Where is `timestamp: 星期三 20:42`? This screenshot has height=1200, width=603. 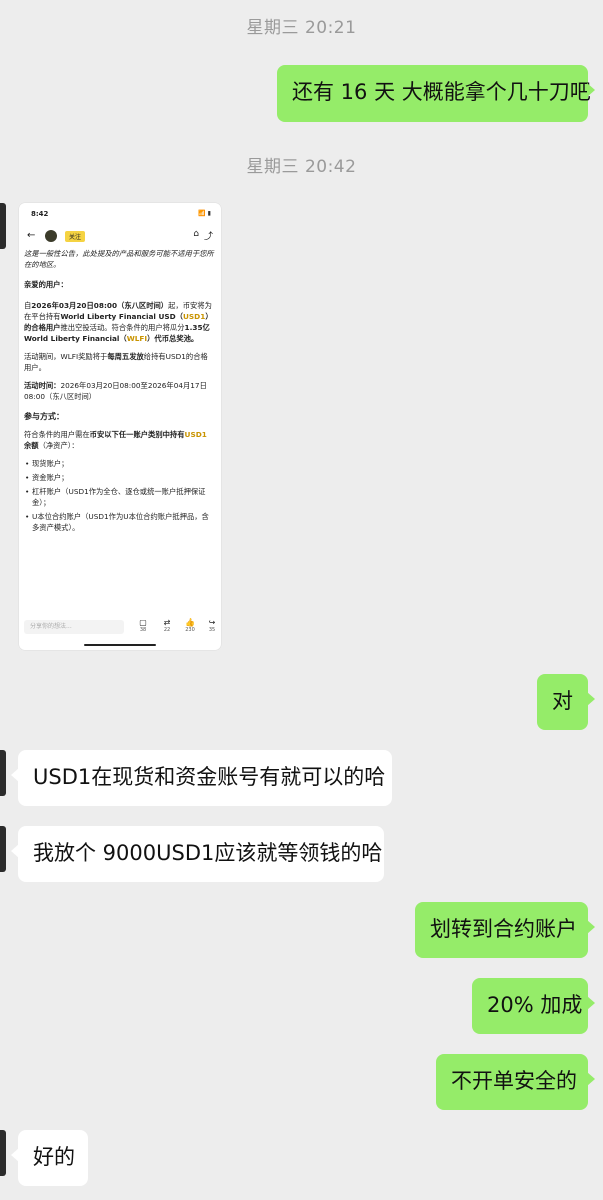 timestamp: 星期三 20:42 is located at coordinates (301, 167).